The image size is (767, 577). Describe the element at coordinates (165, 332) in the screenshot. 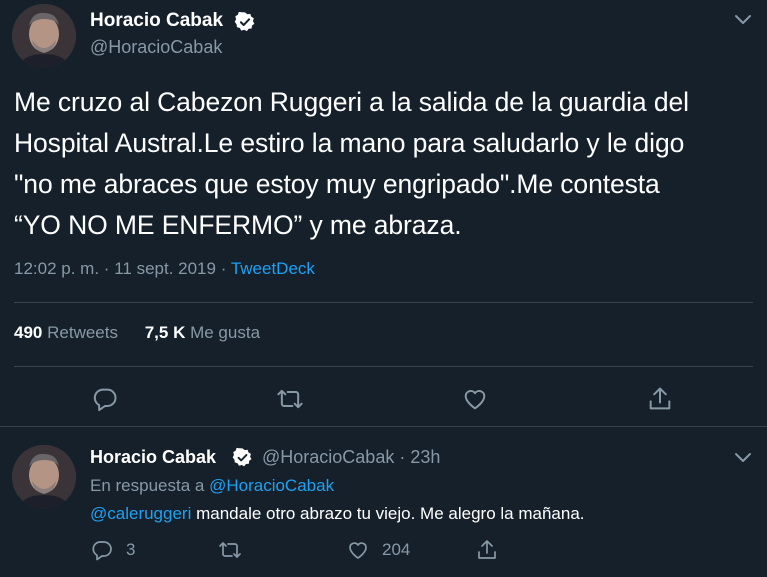

I see `likes-count: 7,5 K` at that location.